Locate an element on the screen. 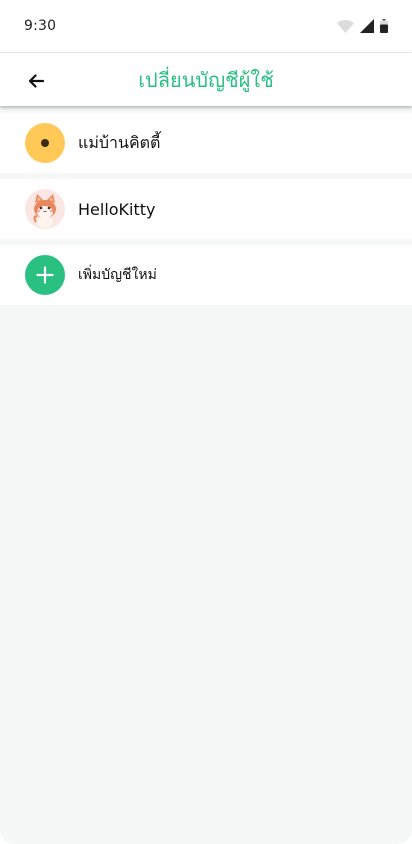 This screenshot has width=412, height=844. account-name: HelloKitty is located at coordinates (117, 209).